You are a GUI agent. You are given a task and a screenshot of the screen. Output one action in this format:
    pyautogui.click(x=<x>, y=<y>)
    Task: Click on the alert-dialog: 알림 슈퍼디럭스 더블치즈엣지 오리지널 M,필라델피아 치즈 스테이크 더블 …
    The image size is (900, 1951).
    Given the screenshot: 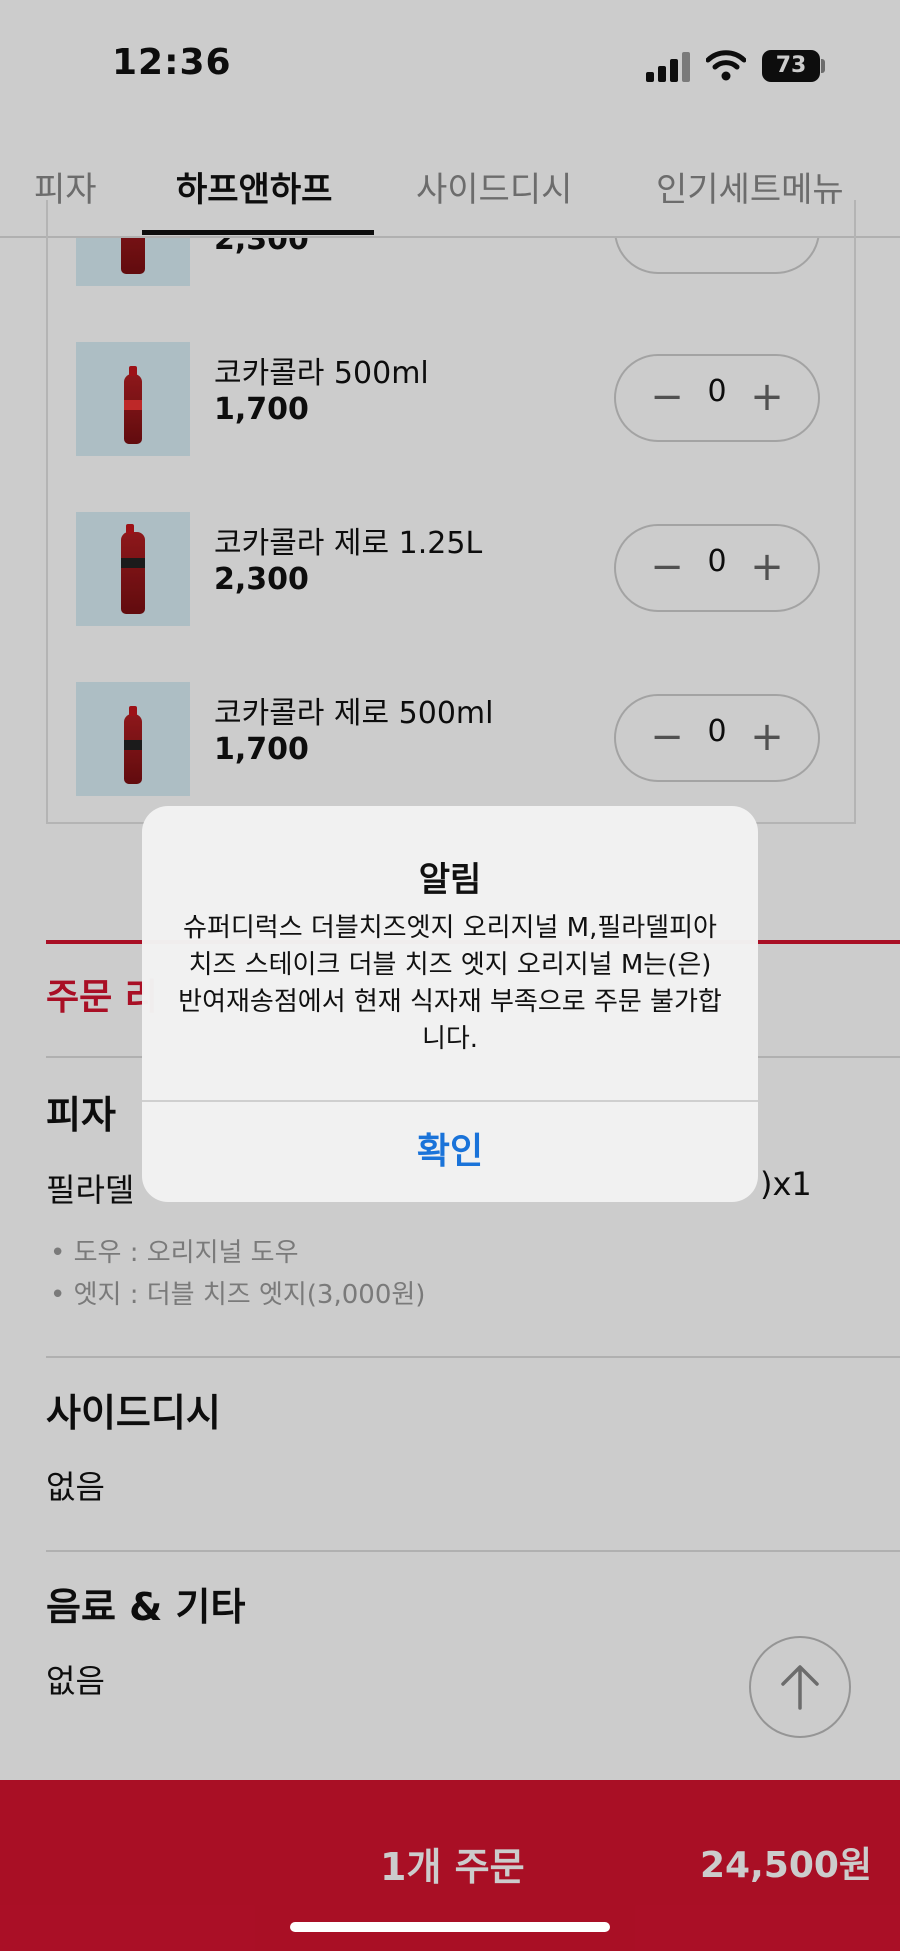 What is the action you would take?
    pyautogui.click(x=450, y=1004)
    